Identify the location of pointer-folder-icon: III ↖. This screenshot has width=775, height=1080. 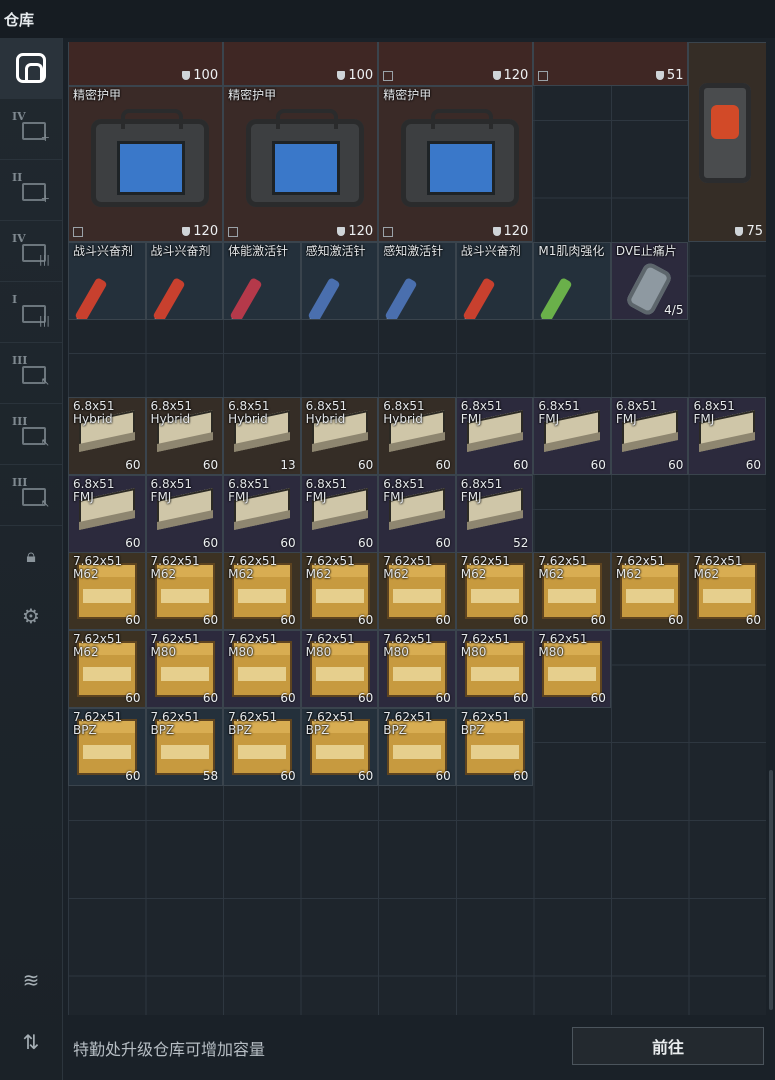
(31, 493).